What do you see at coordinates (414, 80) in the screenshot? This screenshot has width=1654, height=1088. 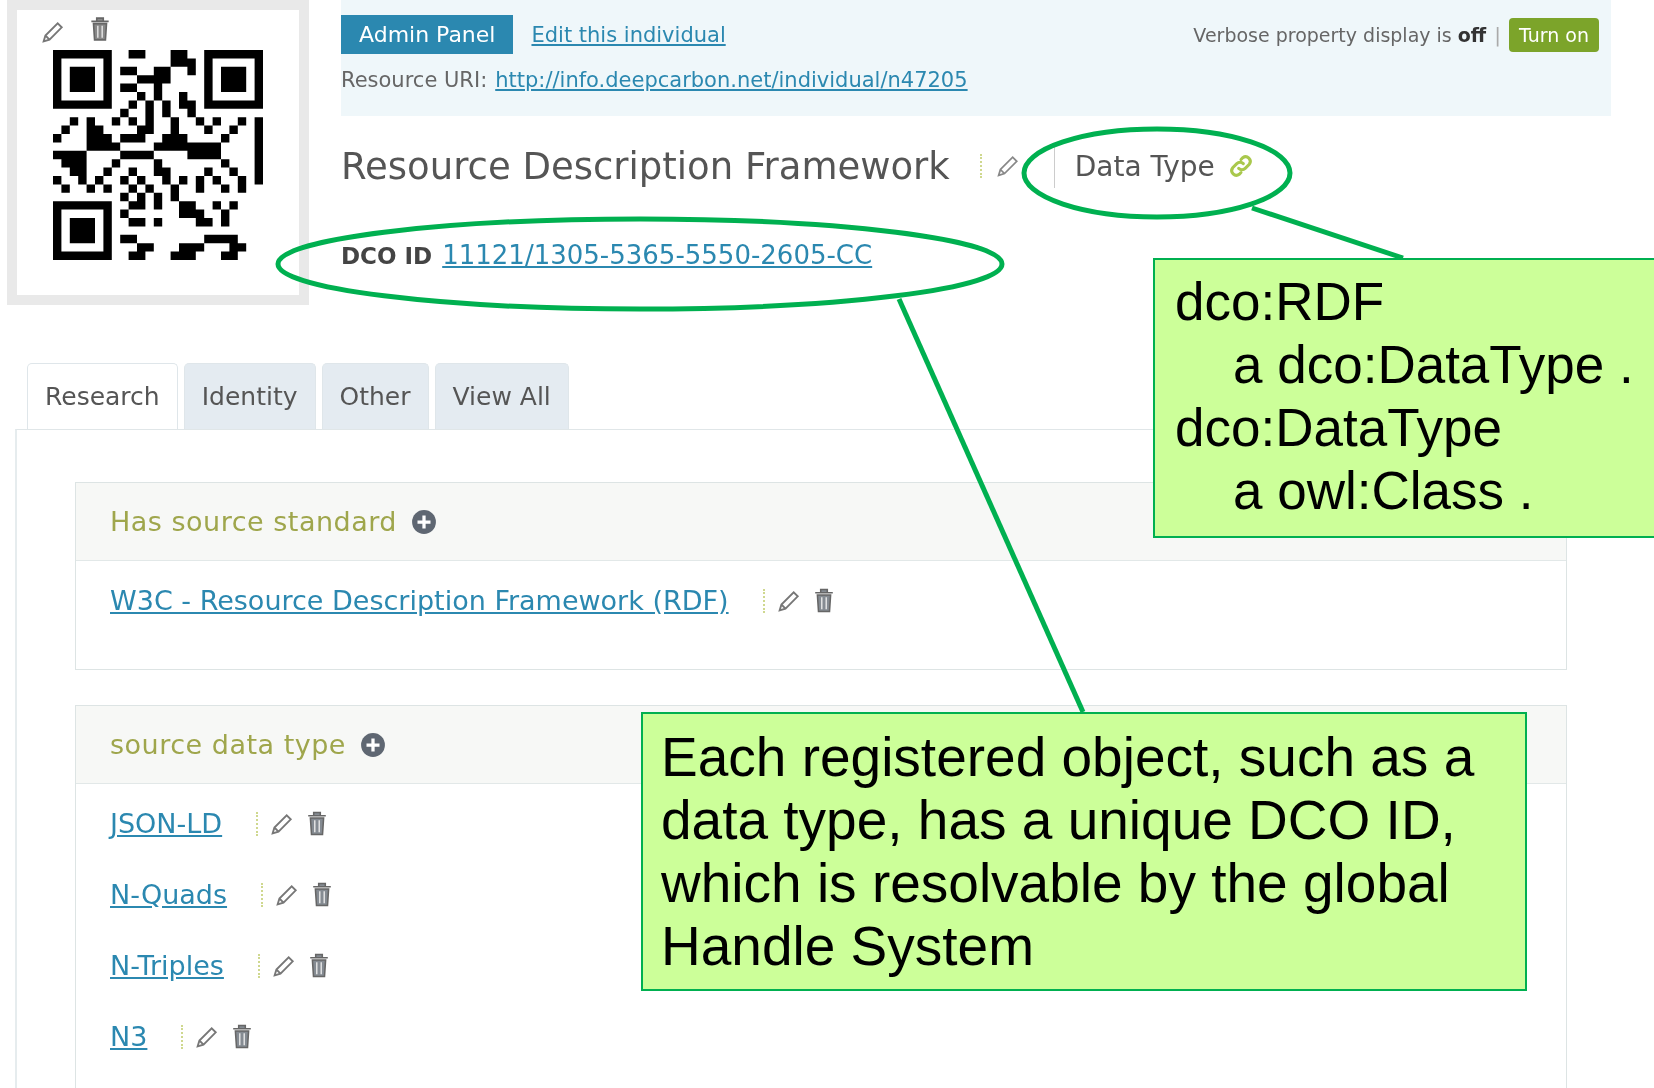 I see `uri-label: Resource URI:` at bounding box center [414, 80].